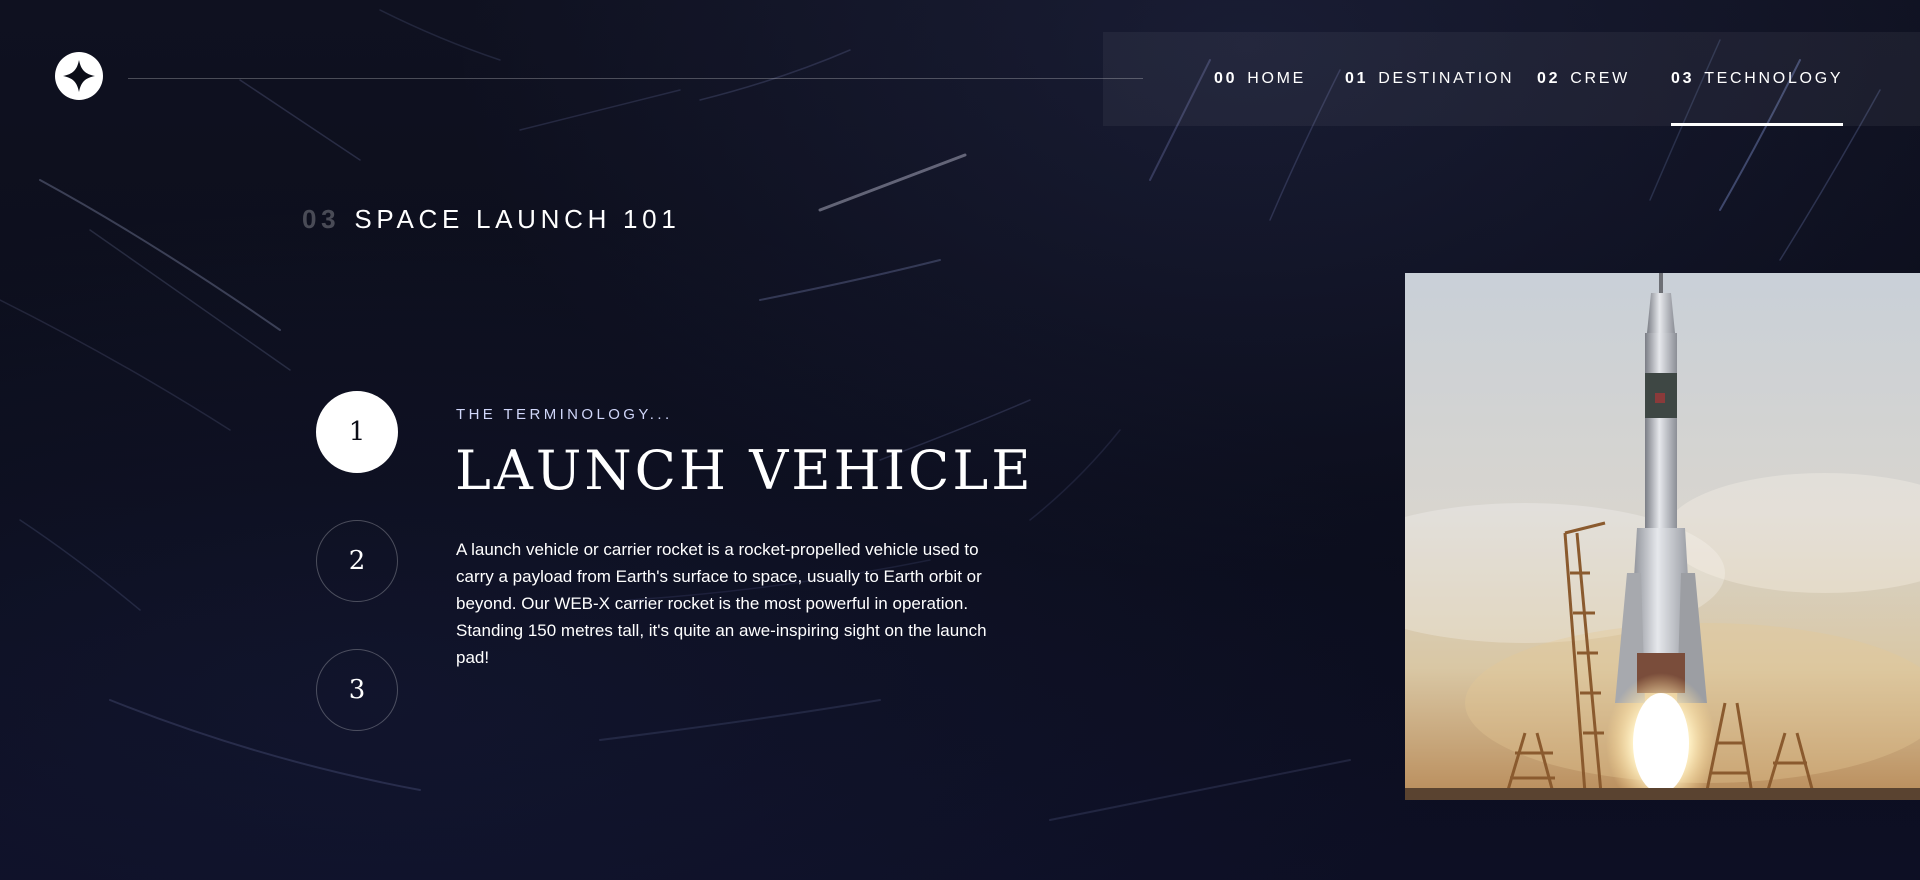  I want to click on nav-item-destination: 01 DESTINATION, so click(1429, 79).